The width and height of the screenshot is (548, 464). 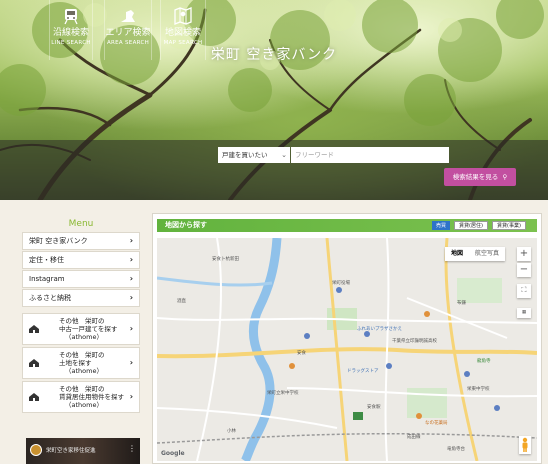 I want to click on filter-rent-business-button: 賃貸(事業), so click(x=509, y=225).